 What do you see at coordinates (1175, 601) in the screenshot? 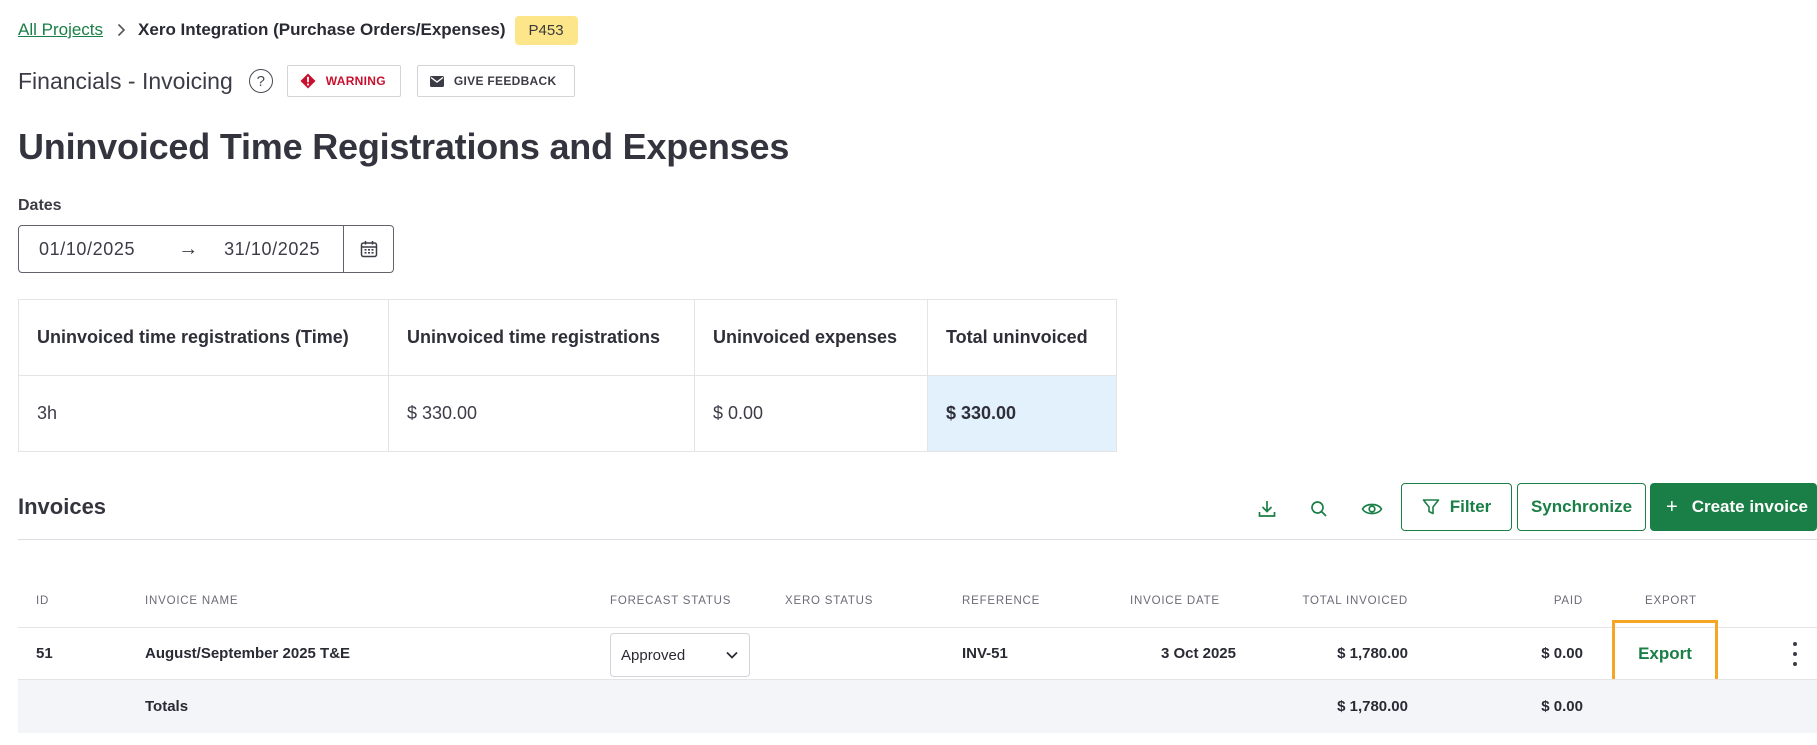
I see `col-header-invoice-date: INVOICE DATE` at bounding box center [1175, 601].